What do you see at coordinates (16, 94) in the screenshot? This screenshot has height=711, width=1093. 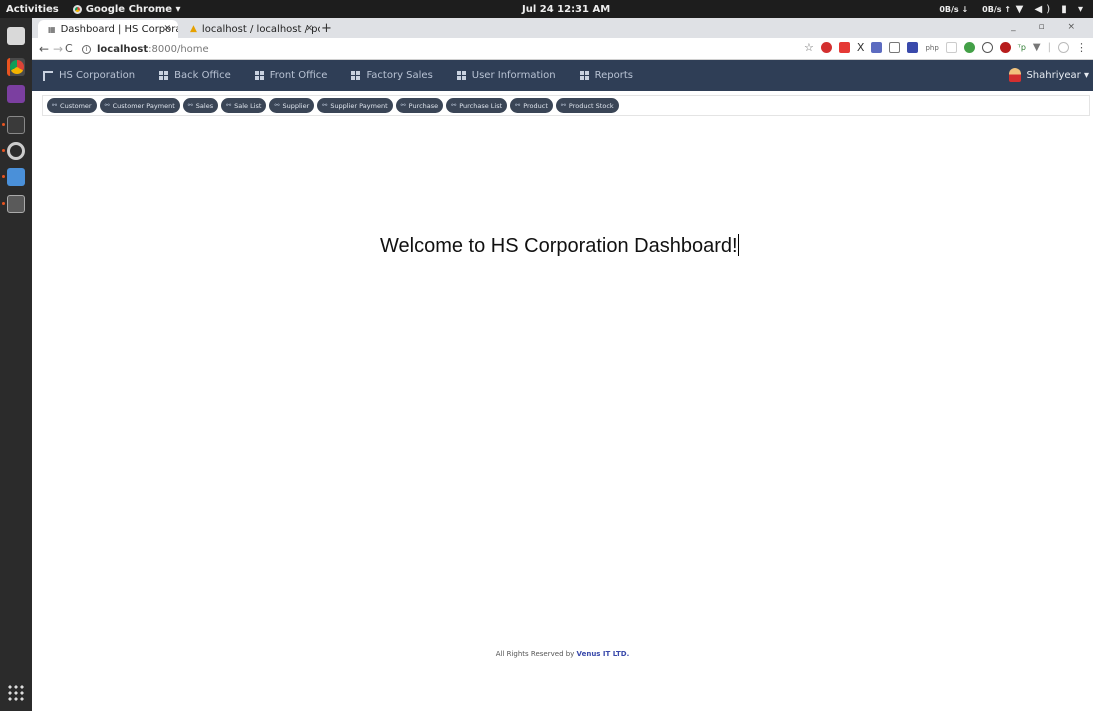 I see `phpstorm-icon` at bounding box center [16, 94].